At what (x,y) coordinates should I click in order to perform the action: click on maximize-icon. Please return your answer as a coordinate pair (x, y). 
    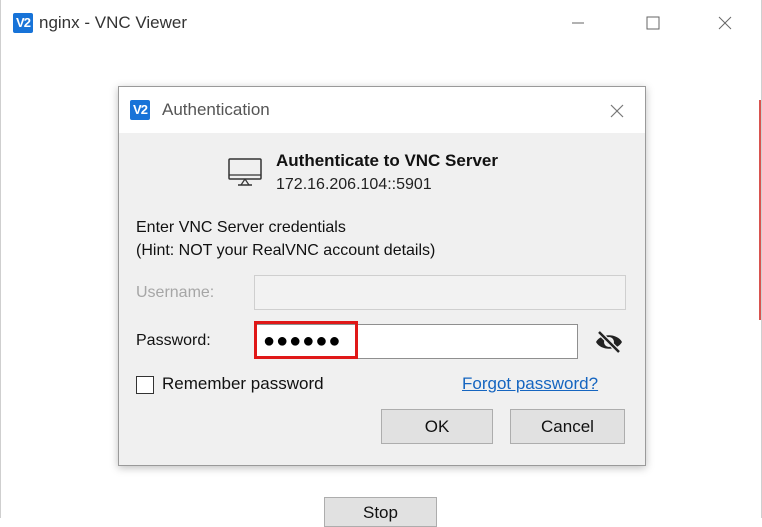
    Looking at the image, I should click on (653, 23).